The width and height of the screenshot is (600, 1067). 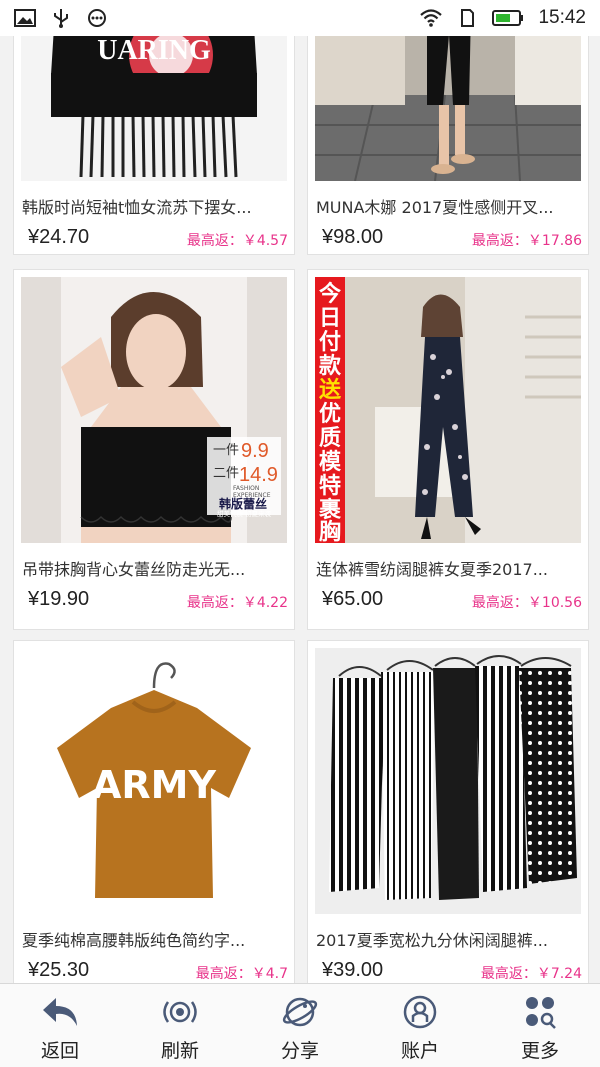 I want to click on battery-icon, so click(x=508, y=18).